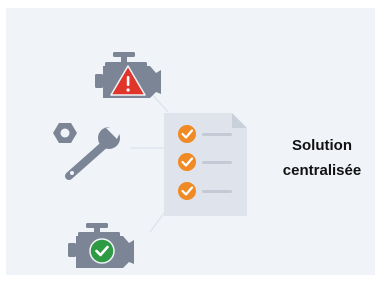 This screenshot has width=381, height=283. I want to click on wrench-nut-icon, so click(88, 151).